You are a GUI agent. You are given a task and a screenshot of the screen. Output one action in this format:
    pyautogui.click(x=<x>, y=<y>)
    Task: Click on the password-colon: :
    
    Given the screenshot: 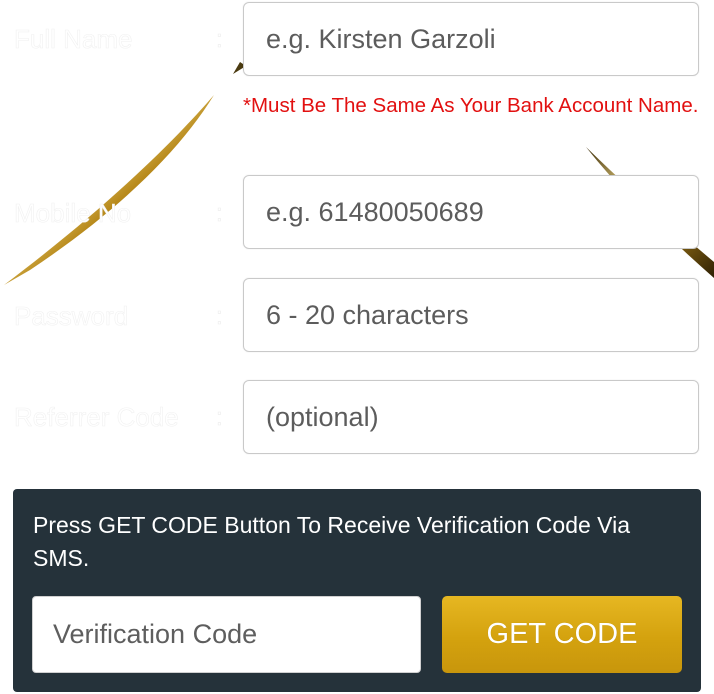 What is the action you would take?
    pyautogui.click(x=219, y=317)
    